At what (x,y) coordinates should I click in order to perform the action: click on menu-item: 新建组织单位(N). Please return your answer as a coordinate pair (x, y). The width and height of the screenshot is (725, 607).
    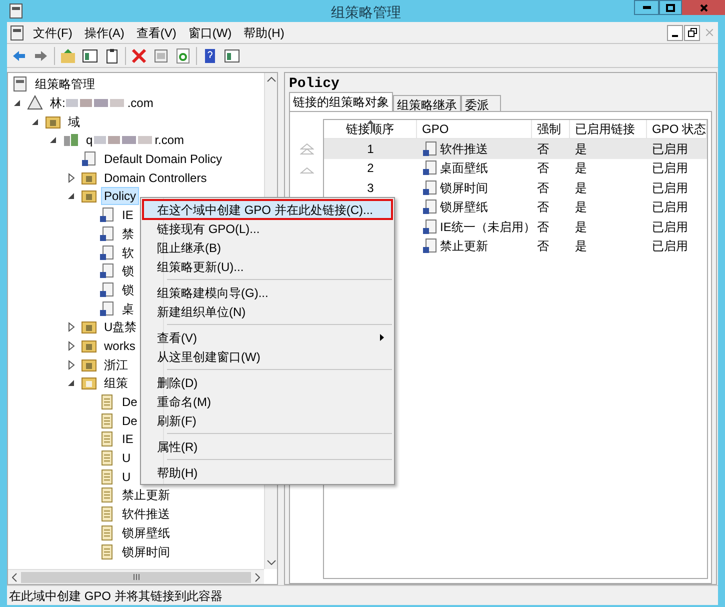
    Looking at the image, I should click on (267, 311).